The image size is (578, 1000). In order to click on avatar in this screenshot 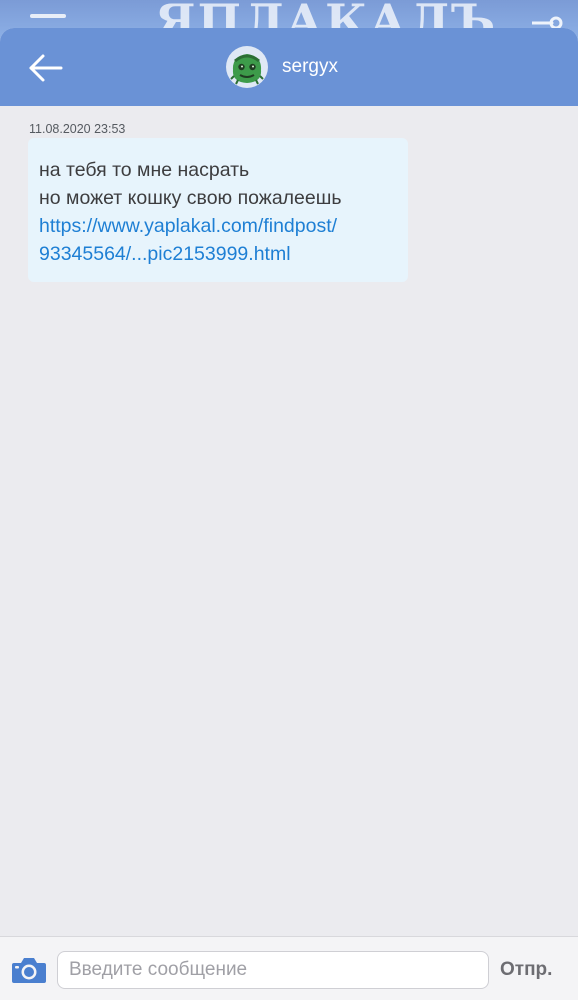, I will do `click(247, 67)`.